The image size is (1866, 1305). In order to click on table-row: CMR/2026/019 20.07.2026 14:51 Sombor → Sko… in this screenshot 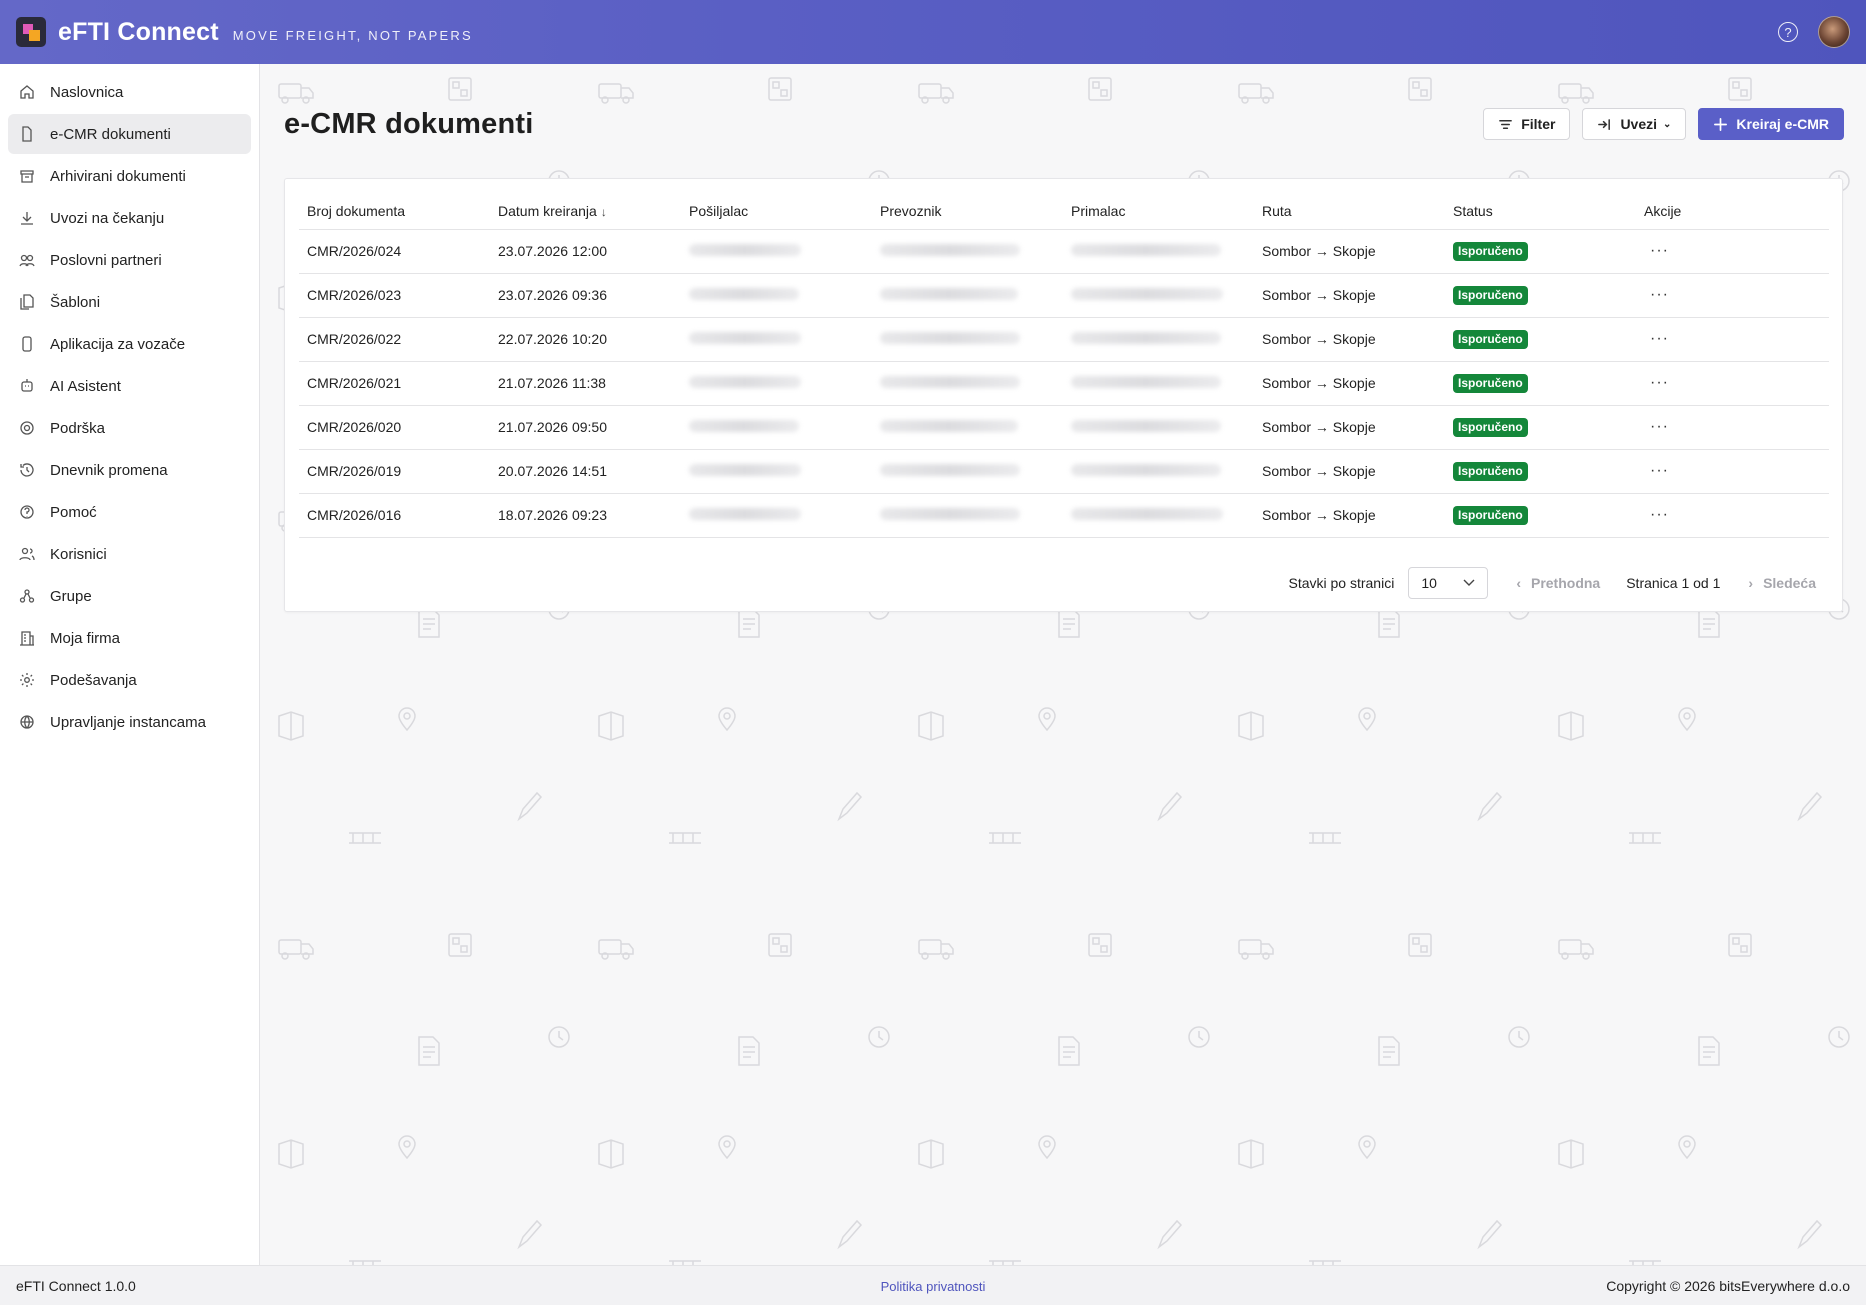, I will do `click(1064, 471)`.